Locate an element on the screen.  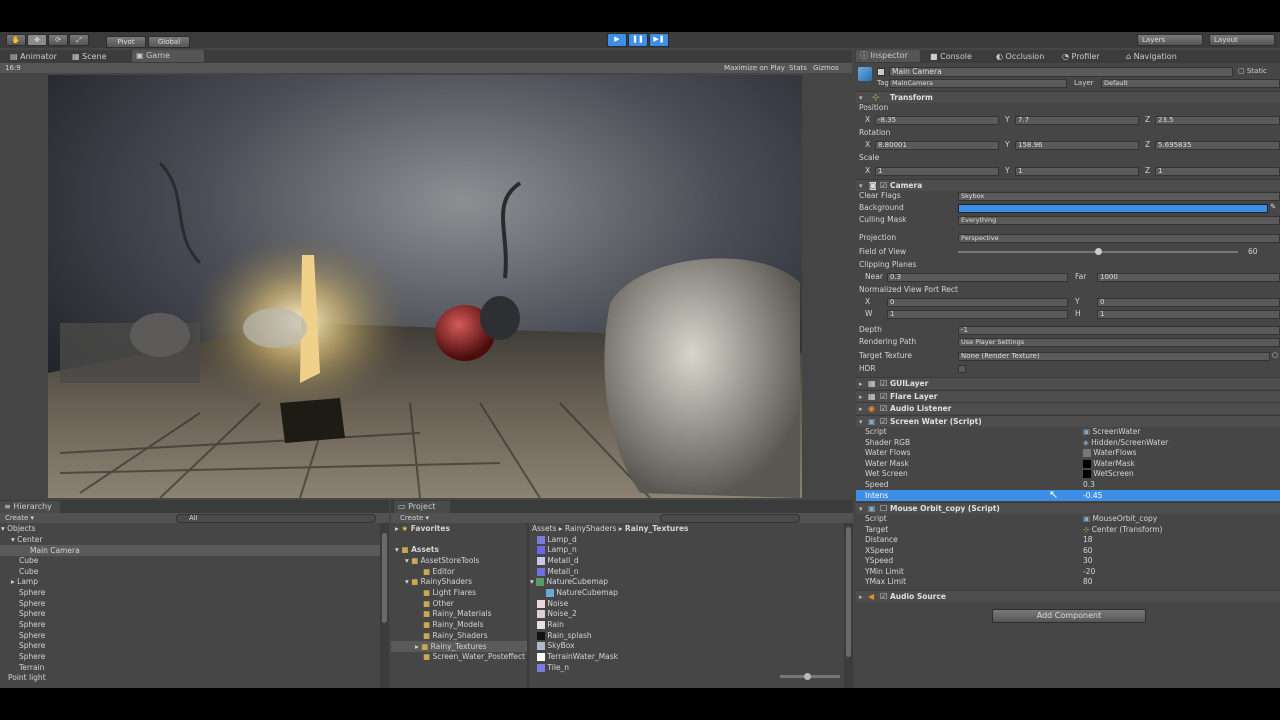
hierarchy-row-cube: Cube is located at coordinates (28, 561).